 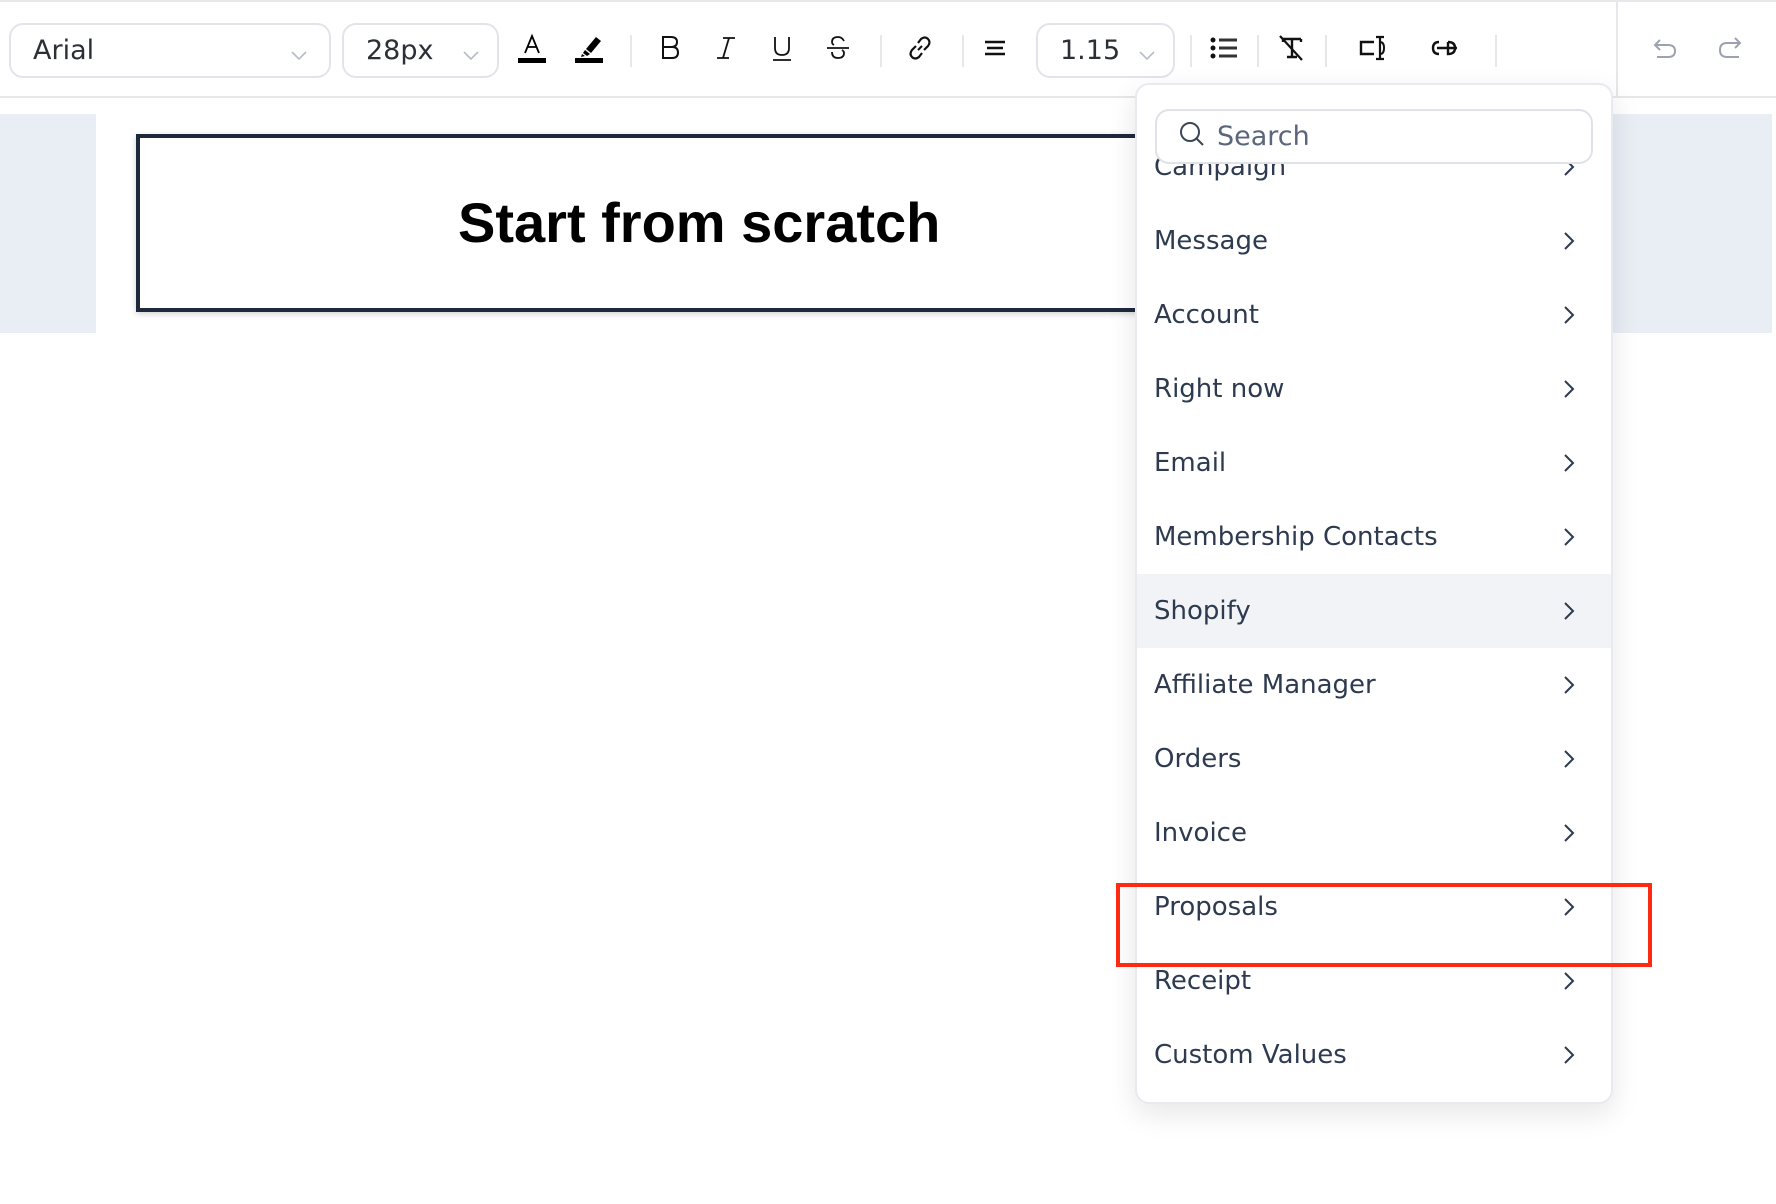 What do you see at coordinates (1617, 50) in the screenshot?
I see `toolbar-vertical-divider` at bounding box center [1617, 50].